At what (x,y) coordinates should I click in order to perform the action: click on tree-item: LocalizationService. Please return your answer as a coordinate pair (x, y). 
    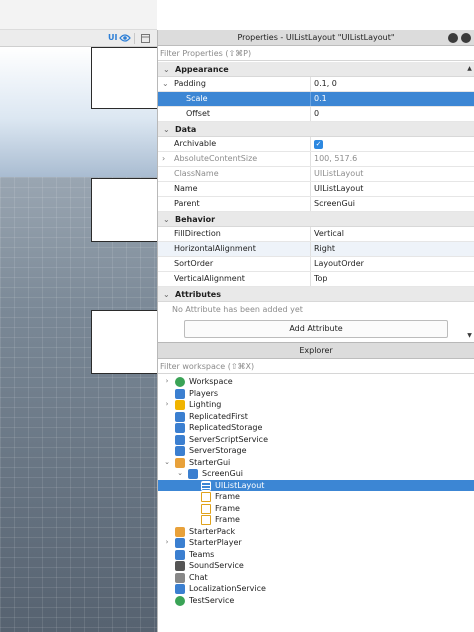
    Looking at the image, I should click on (316, 589).